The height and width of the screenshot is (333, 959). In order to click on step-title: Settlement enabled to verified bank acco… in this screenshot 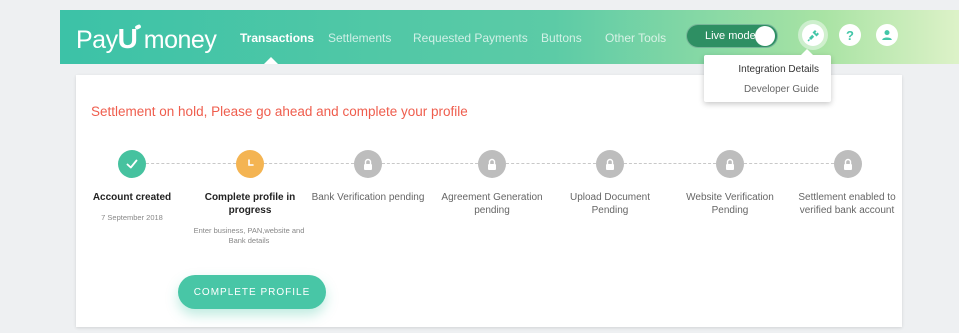, I will do `click(847, 204)`.